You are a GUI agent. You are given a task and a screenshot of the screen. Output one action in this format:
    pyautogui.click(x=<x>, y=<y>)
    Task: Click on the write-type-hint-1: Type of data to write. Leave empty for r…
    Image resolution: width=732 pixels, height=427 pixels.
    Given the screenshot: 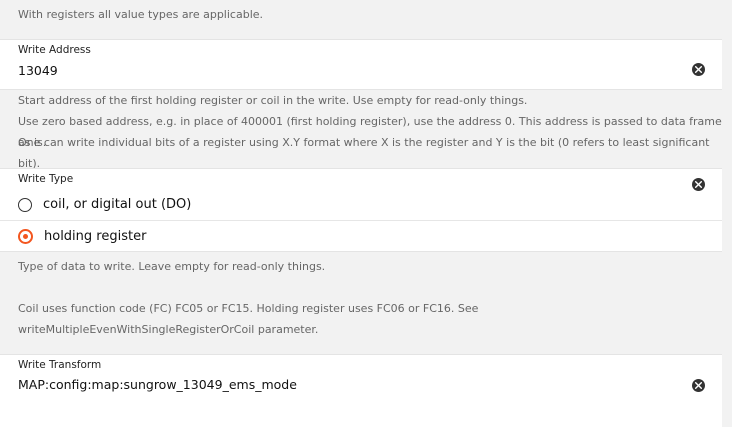 What is the action you would take?
    pyautogui.click(x=172, y=266)
    